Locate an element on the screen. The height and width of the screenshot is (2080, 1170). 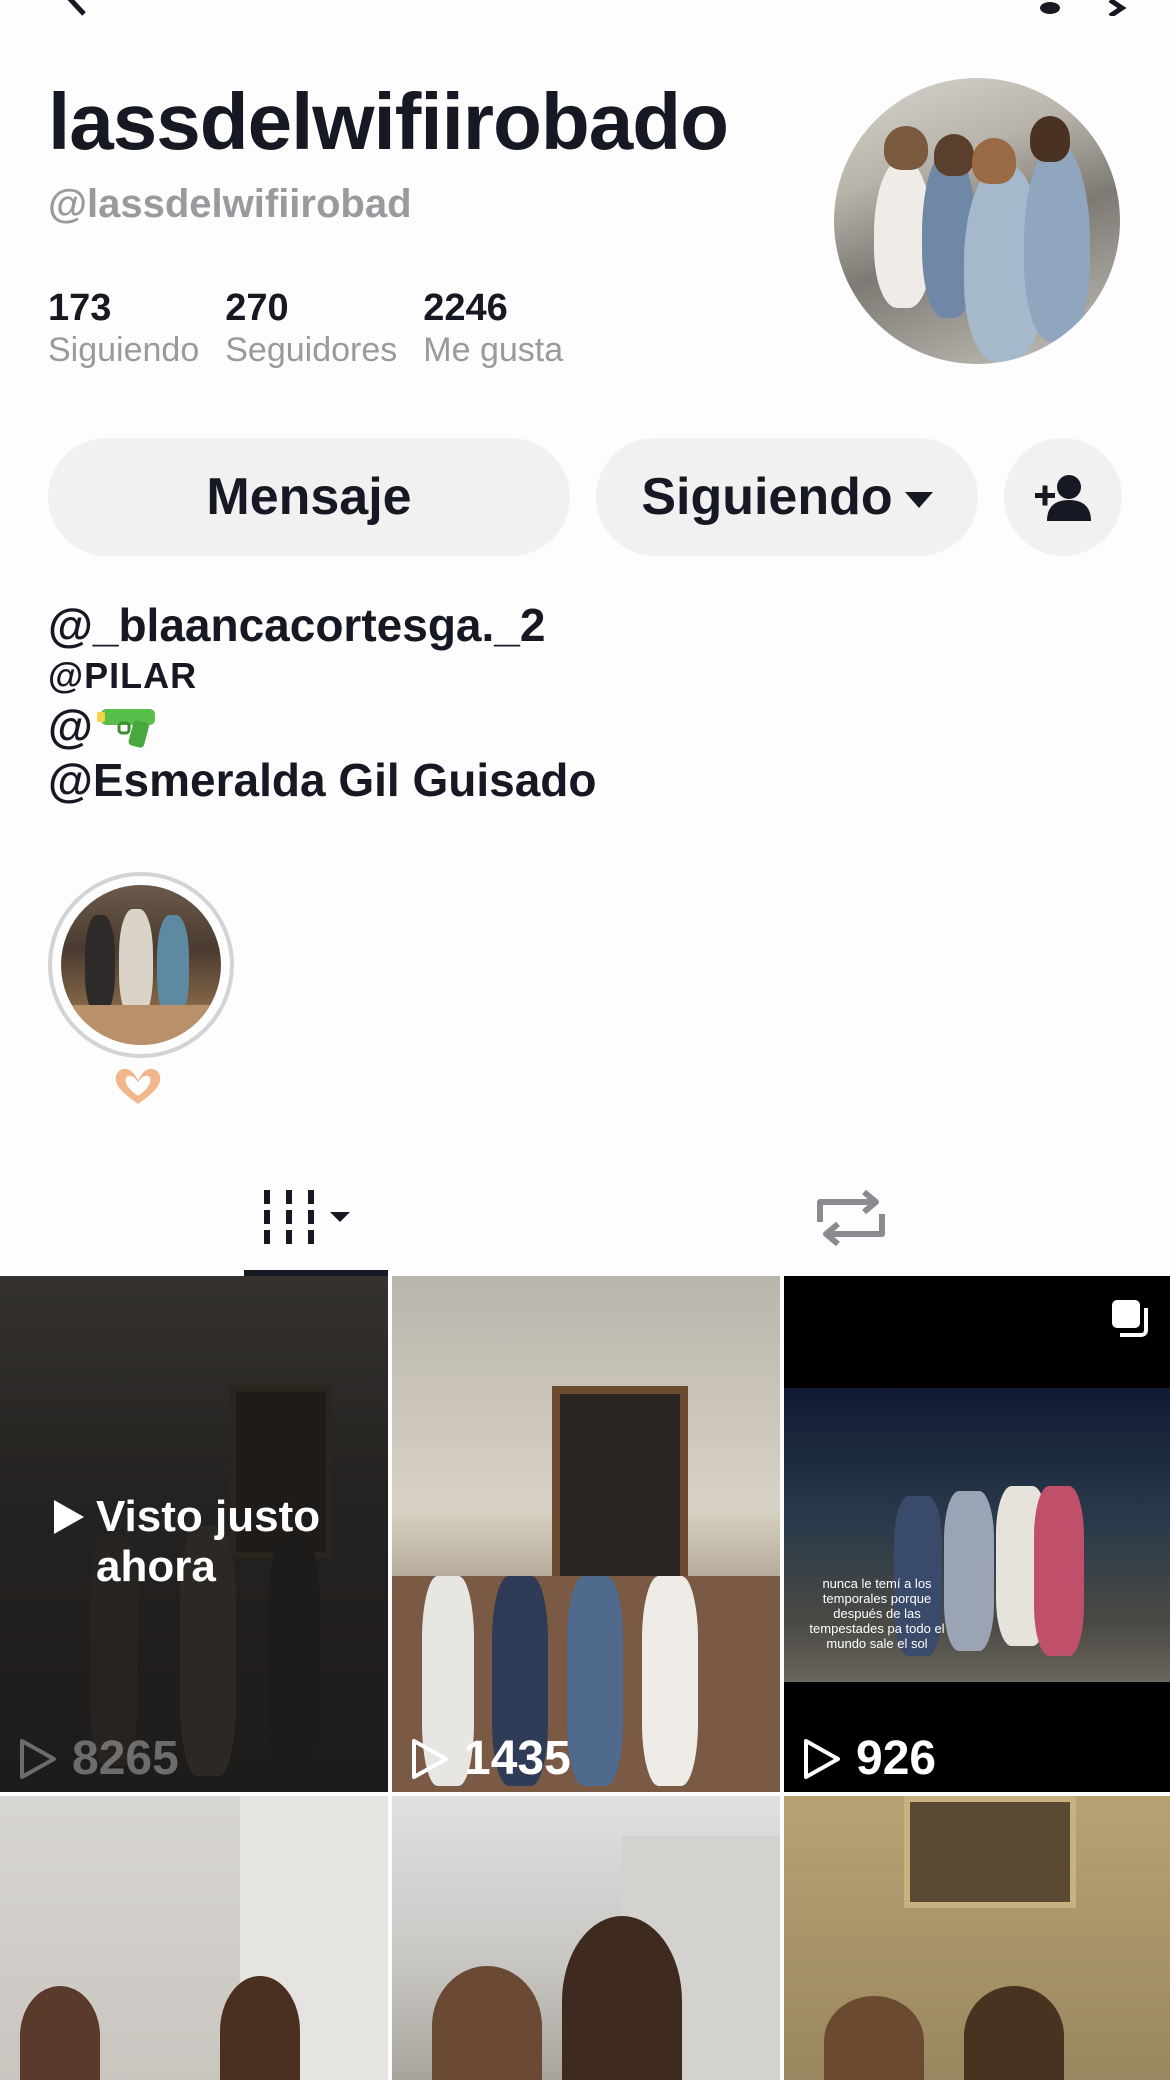
suggest-accounts-button is located at coordinates (1063, 497).